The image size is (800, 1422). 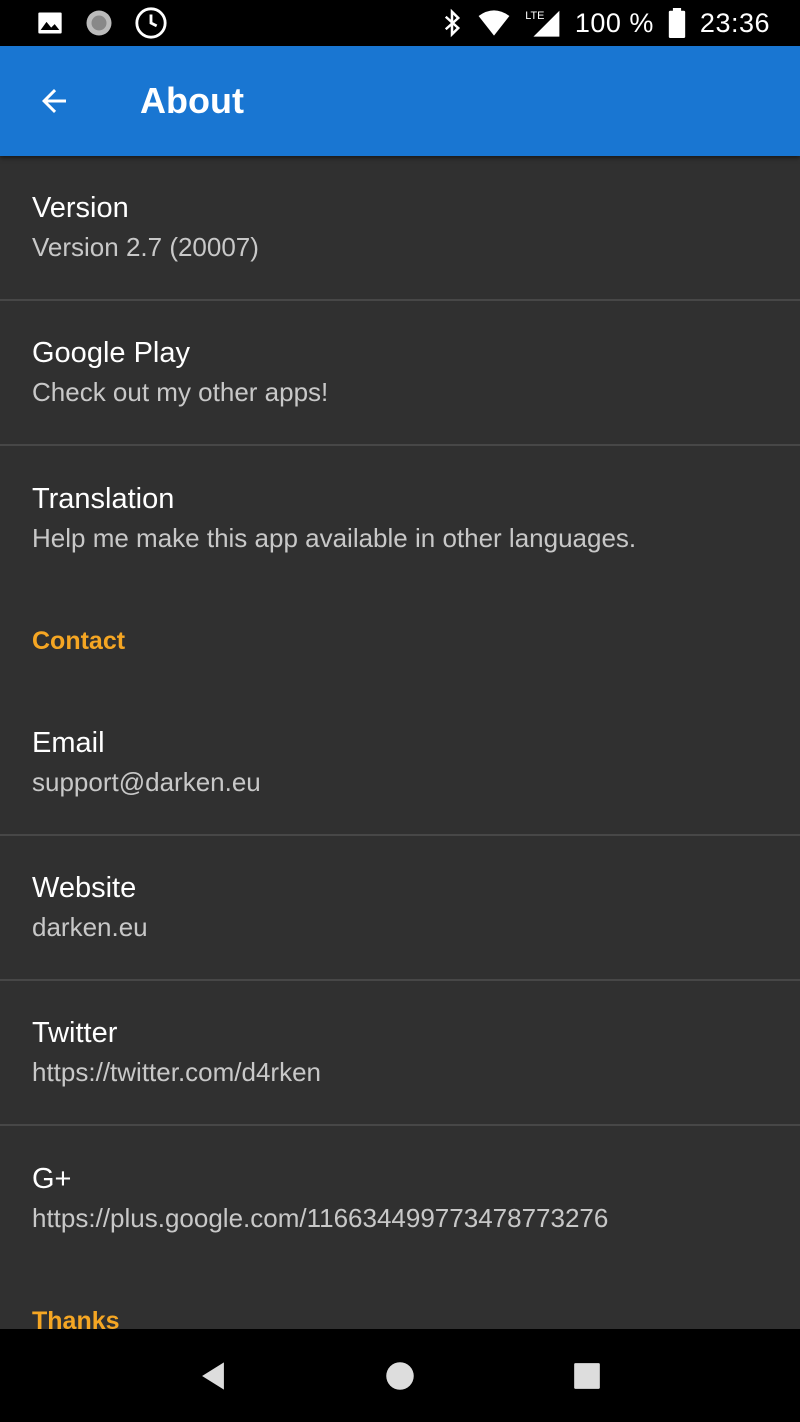 I want to click on page-title: About, so click(x=192, y=100).